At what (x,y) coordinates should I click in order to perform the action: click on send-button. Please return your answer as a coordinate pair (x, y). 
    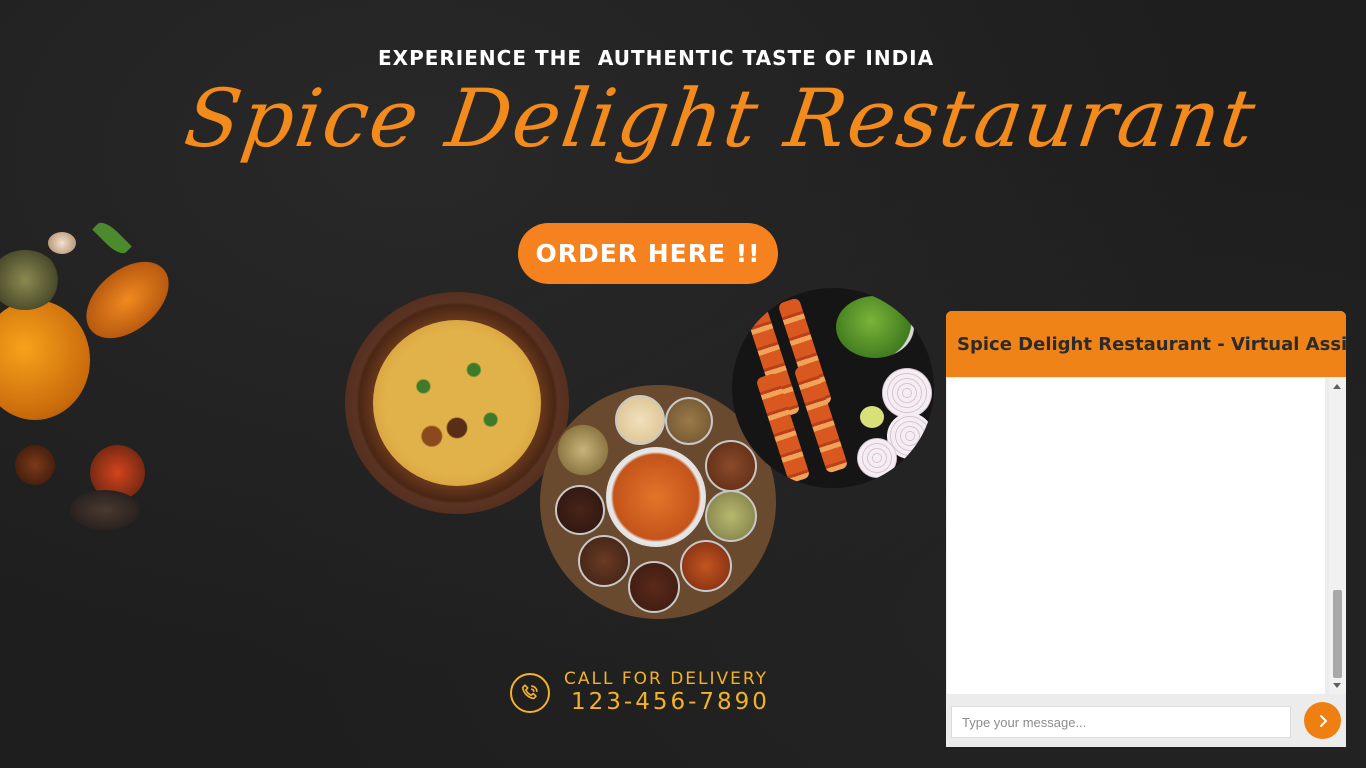
    Looking at the image, I should click on (1322, 720).